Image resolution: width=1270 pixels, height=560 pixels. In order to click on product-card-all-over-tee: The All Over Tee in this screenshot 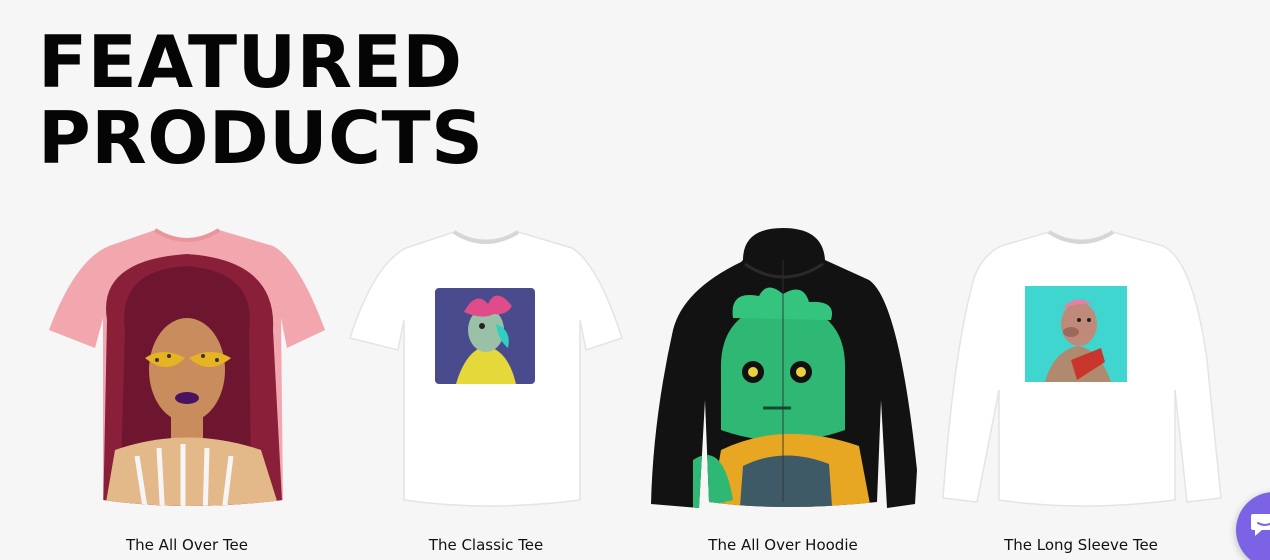, I will do `click(187, 390)`.